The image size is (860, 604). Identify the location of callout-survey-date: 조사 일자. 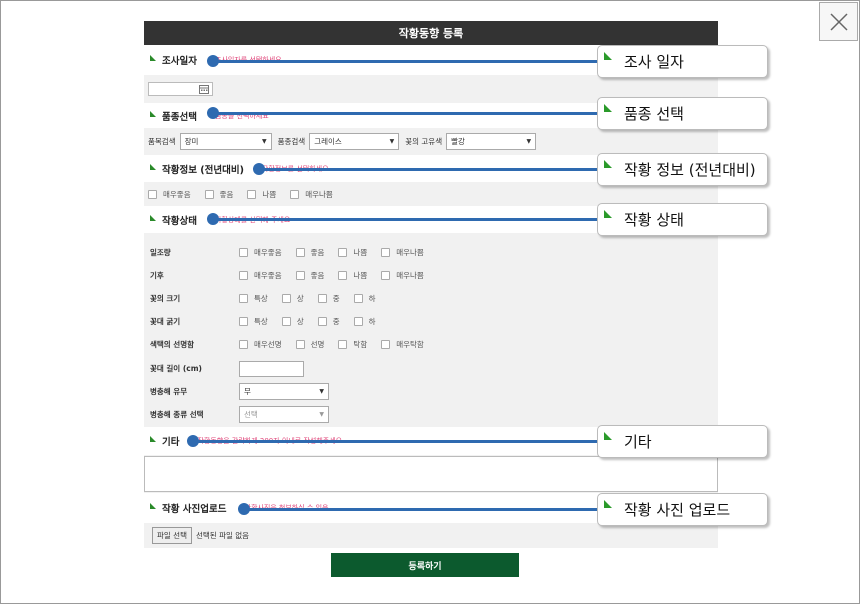
(682, 61).